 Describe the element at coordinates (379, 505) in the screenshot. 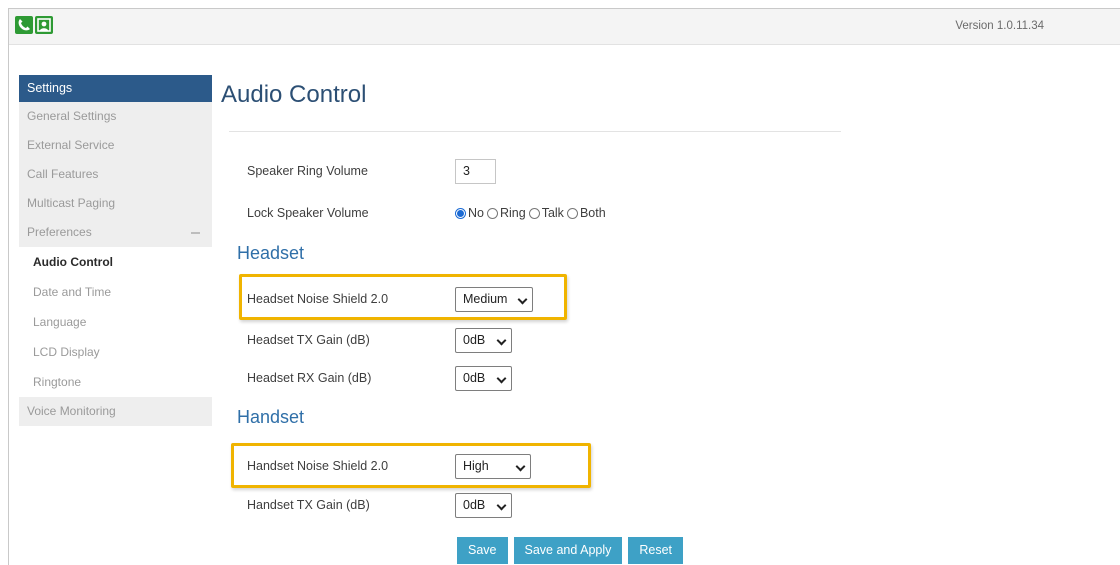

I see `handset-tx-gain-row: Handset TX Gain (dB) 0dB` at that location.